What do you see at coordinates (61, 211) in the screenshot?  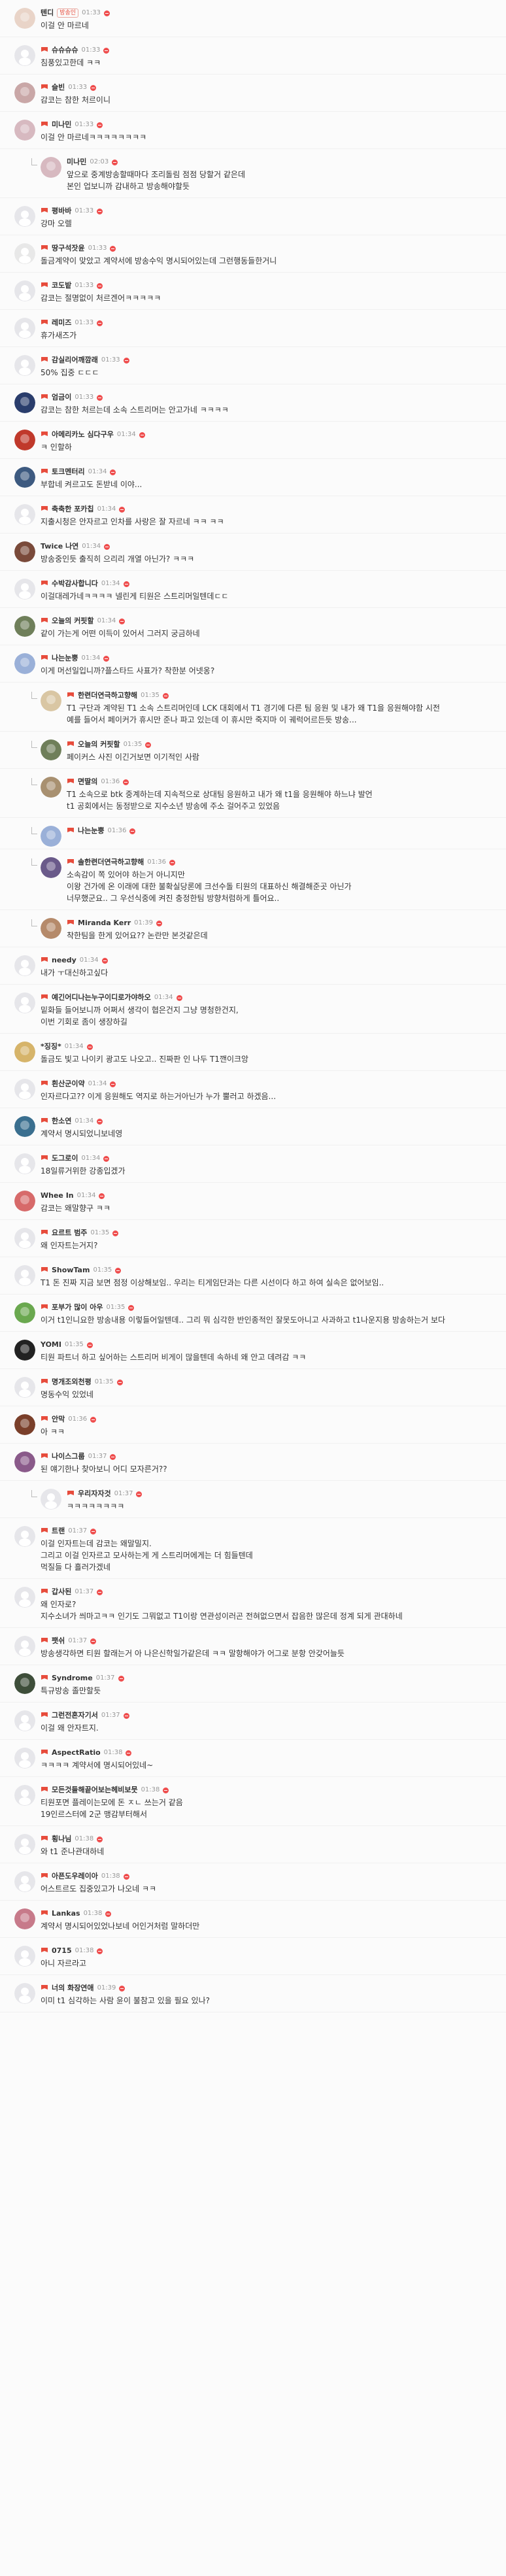 I see `nickname: 평바바` at bounding box center [61, 211].